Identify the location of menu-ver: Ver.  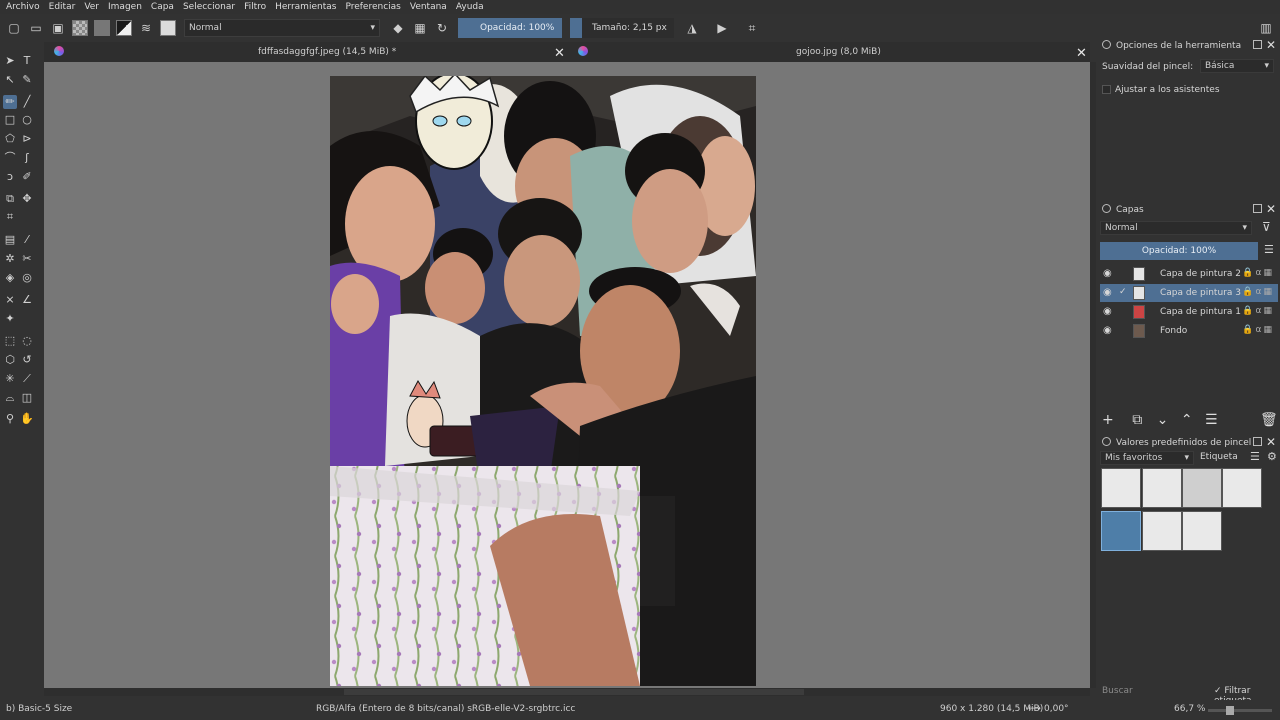
(91, 7).